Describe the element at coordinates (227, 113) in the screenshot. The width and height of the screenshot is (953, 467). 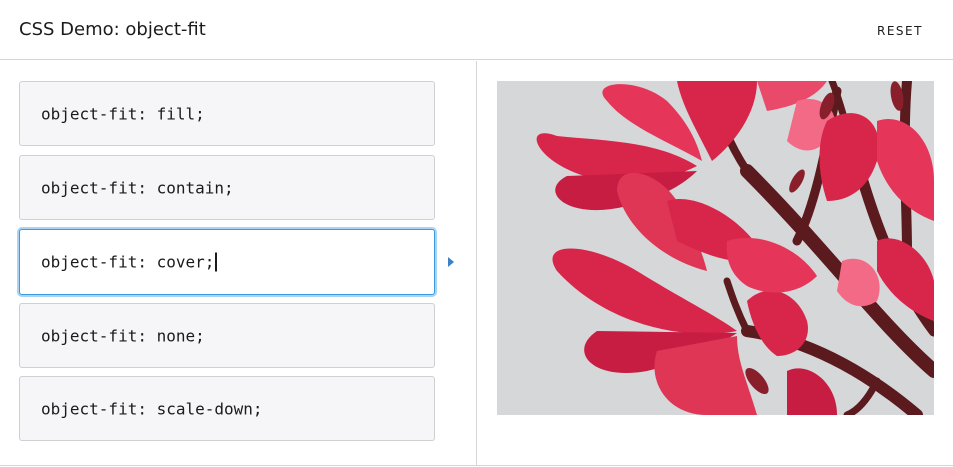
I see `choice-fill: object-fit: fill;` at that location.